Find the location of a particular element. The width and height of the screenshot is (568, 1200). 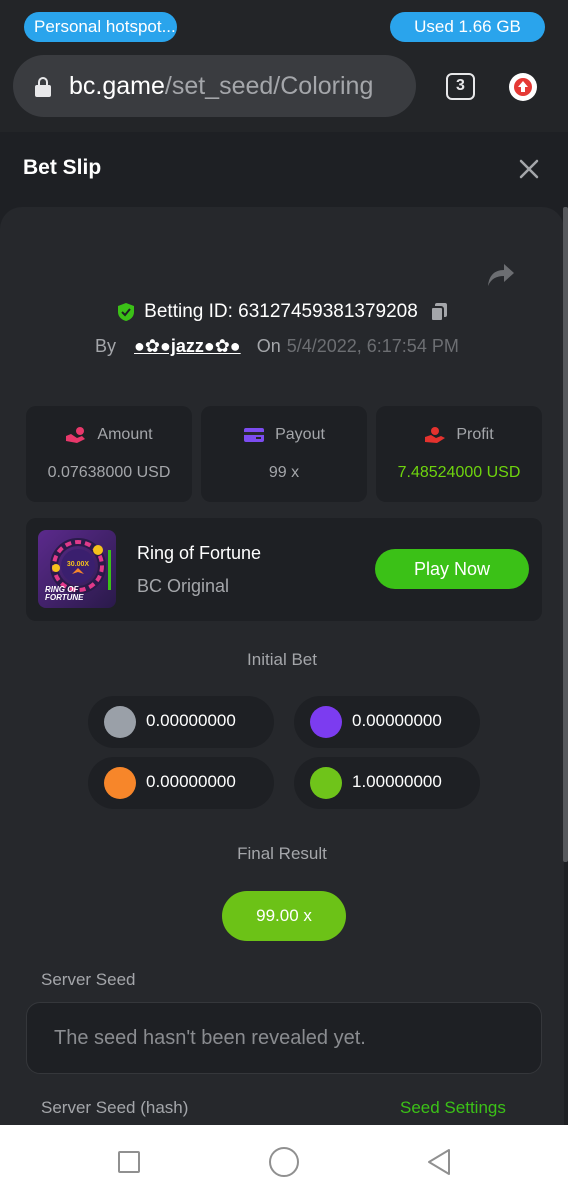

home-icon is located at coordinates (284, 1162).